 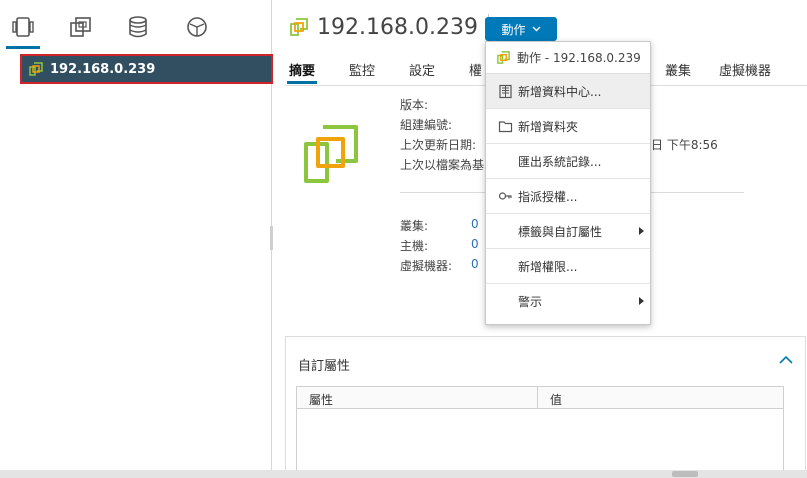 What do you see at coordinates (579, 58) in the screenshot?
I see `actions-menu-title: 動作 - 192.168.0.239` at bounding box center [579, 58].